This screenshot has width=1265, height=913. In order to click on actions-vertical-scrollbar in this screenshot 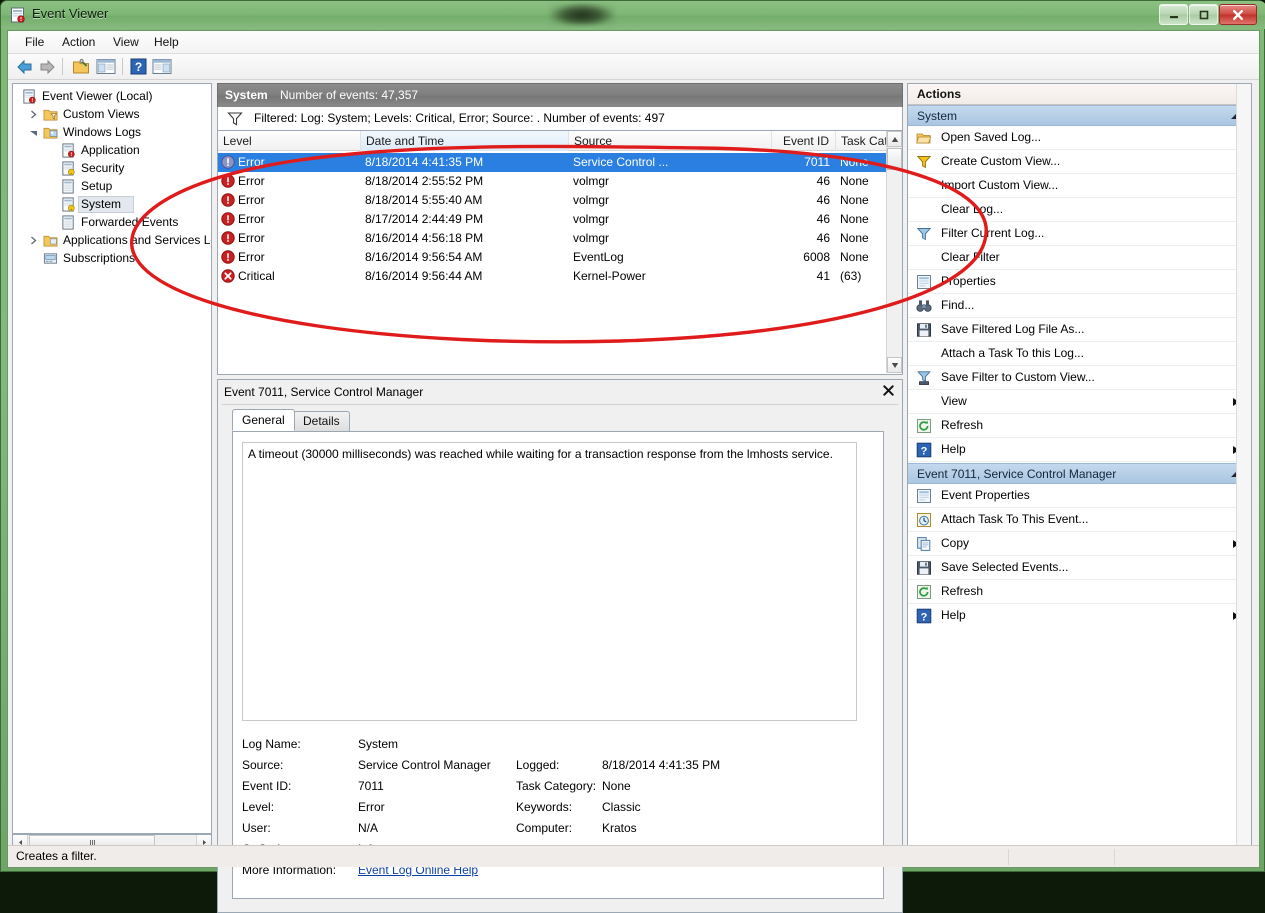, I will do `click(1243, 467)`.